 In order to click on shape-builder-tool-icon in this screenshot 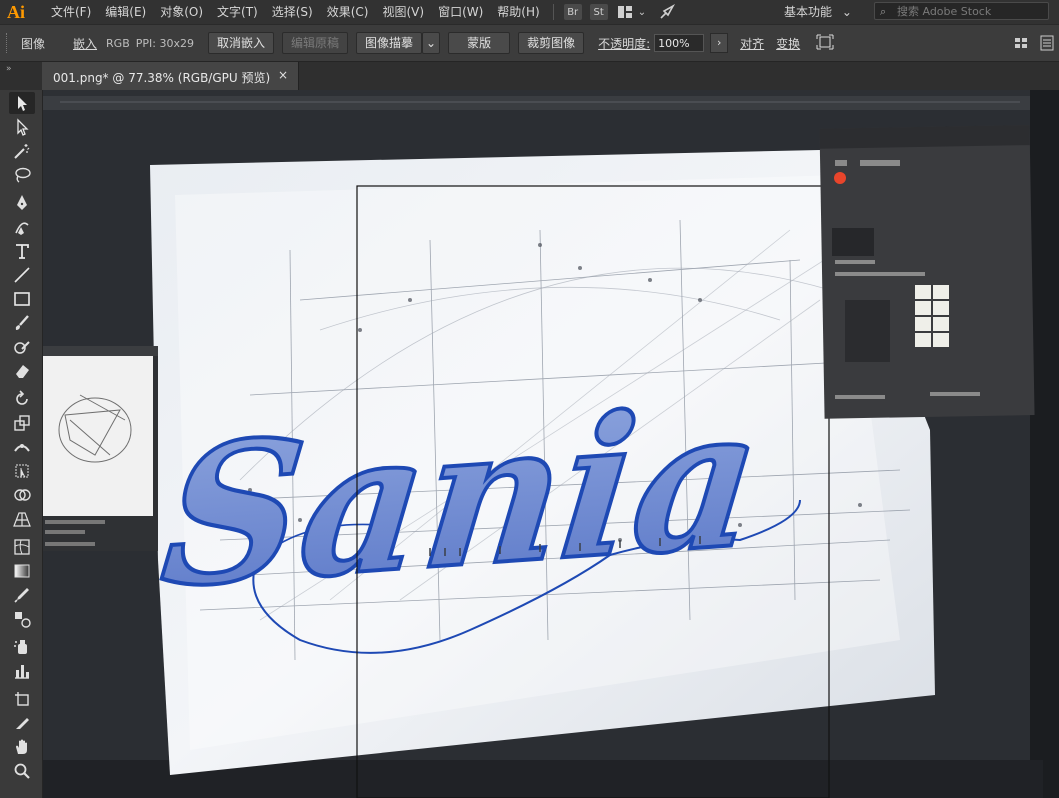, I will do `click(22, 495)`.